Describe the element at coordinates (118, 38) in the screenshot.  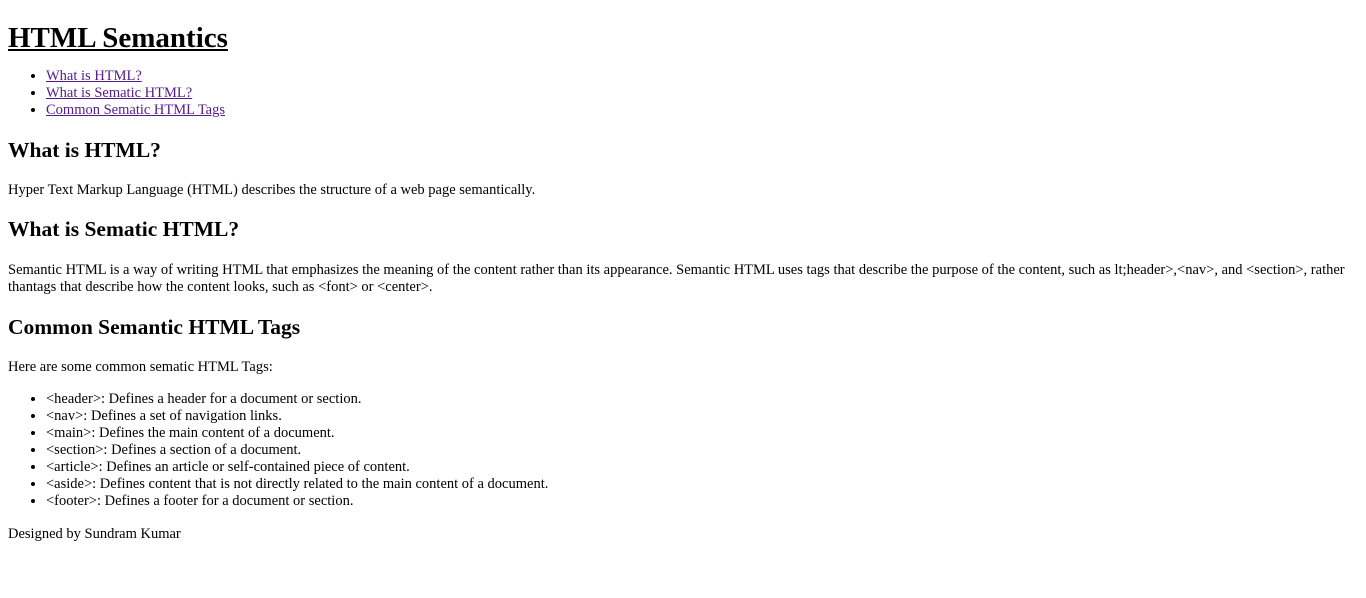
I see `page-title: HTML Semantics` at that location.